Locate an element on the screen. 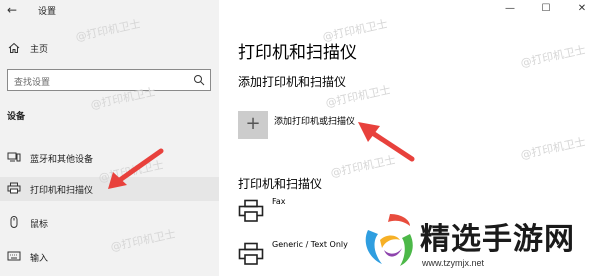 This screenshot has height=276, width=600. printer-name: Generic / Text Only is located at coordinates (310, 244).